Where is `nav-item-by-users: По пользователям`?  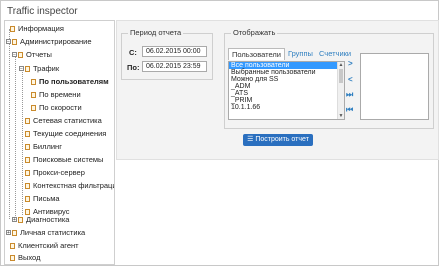 nav-item-by-users: По пользователям is located at coordinates (70, 81).